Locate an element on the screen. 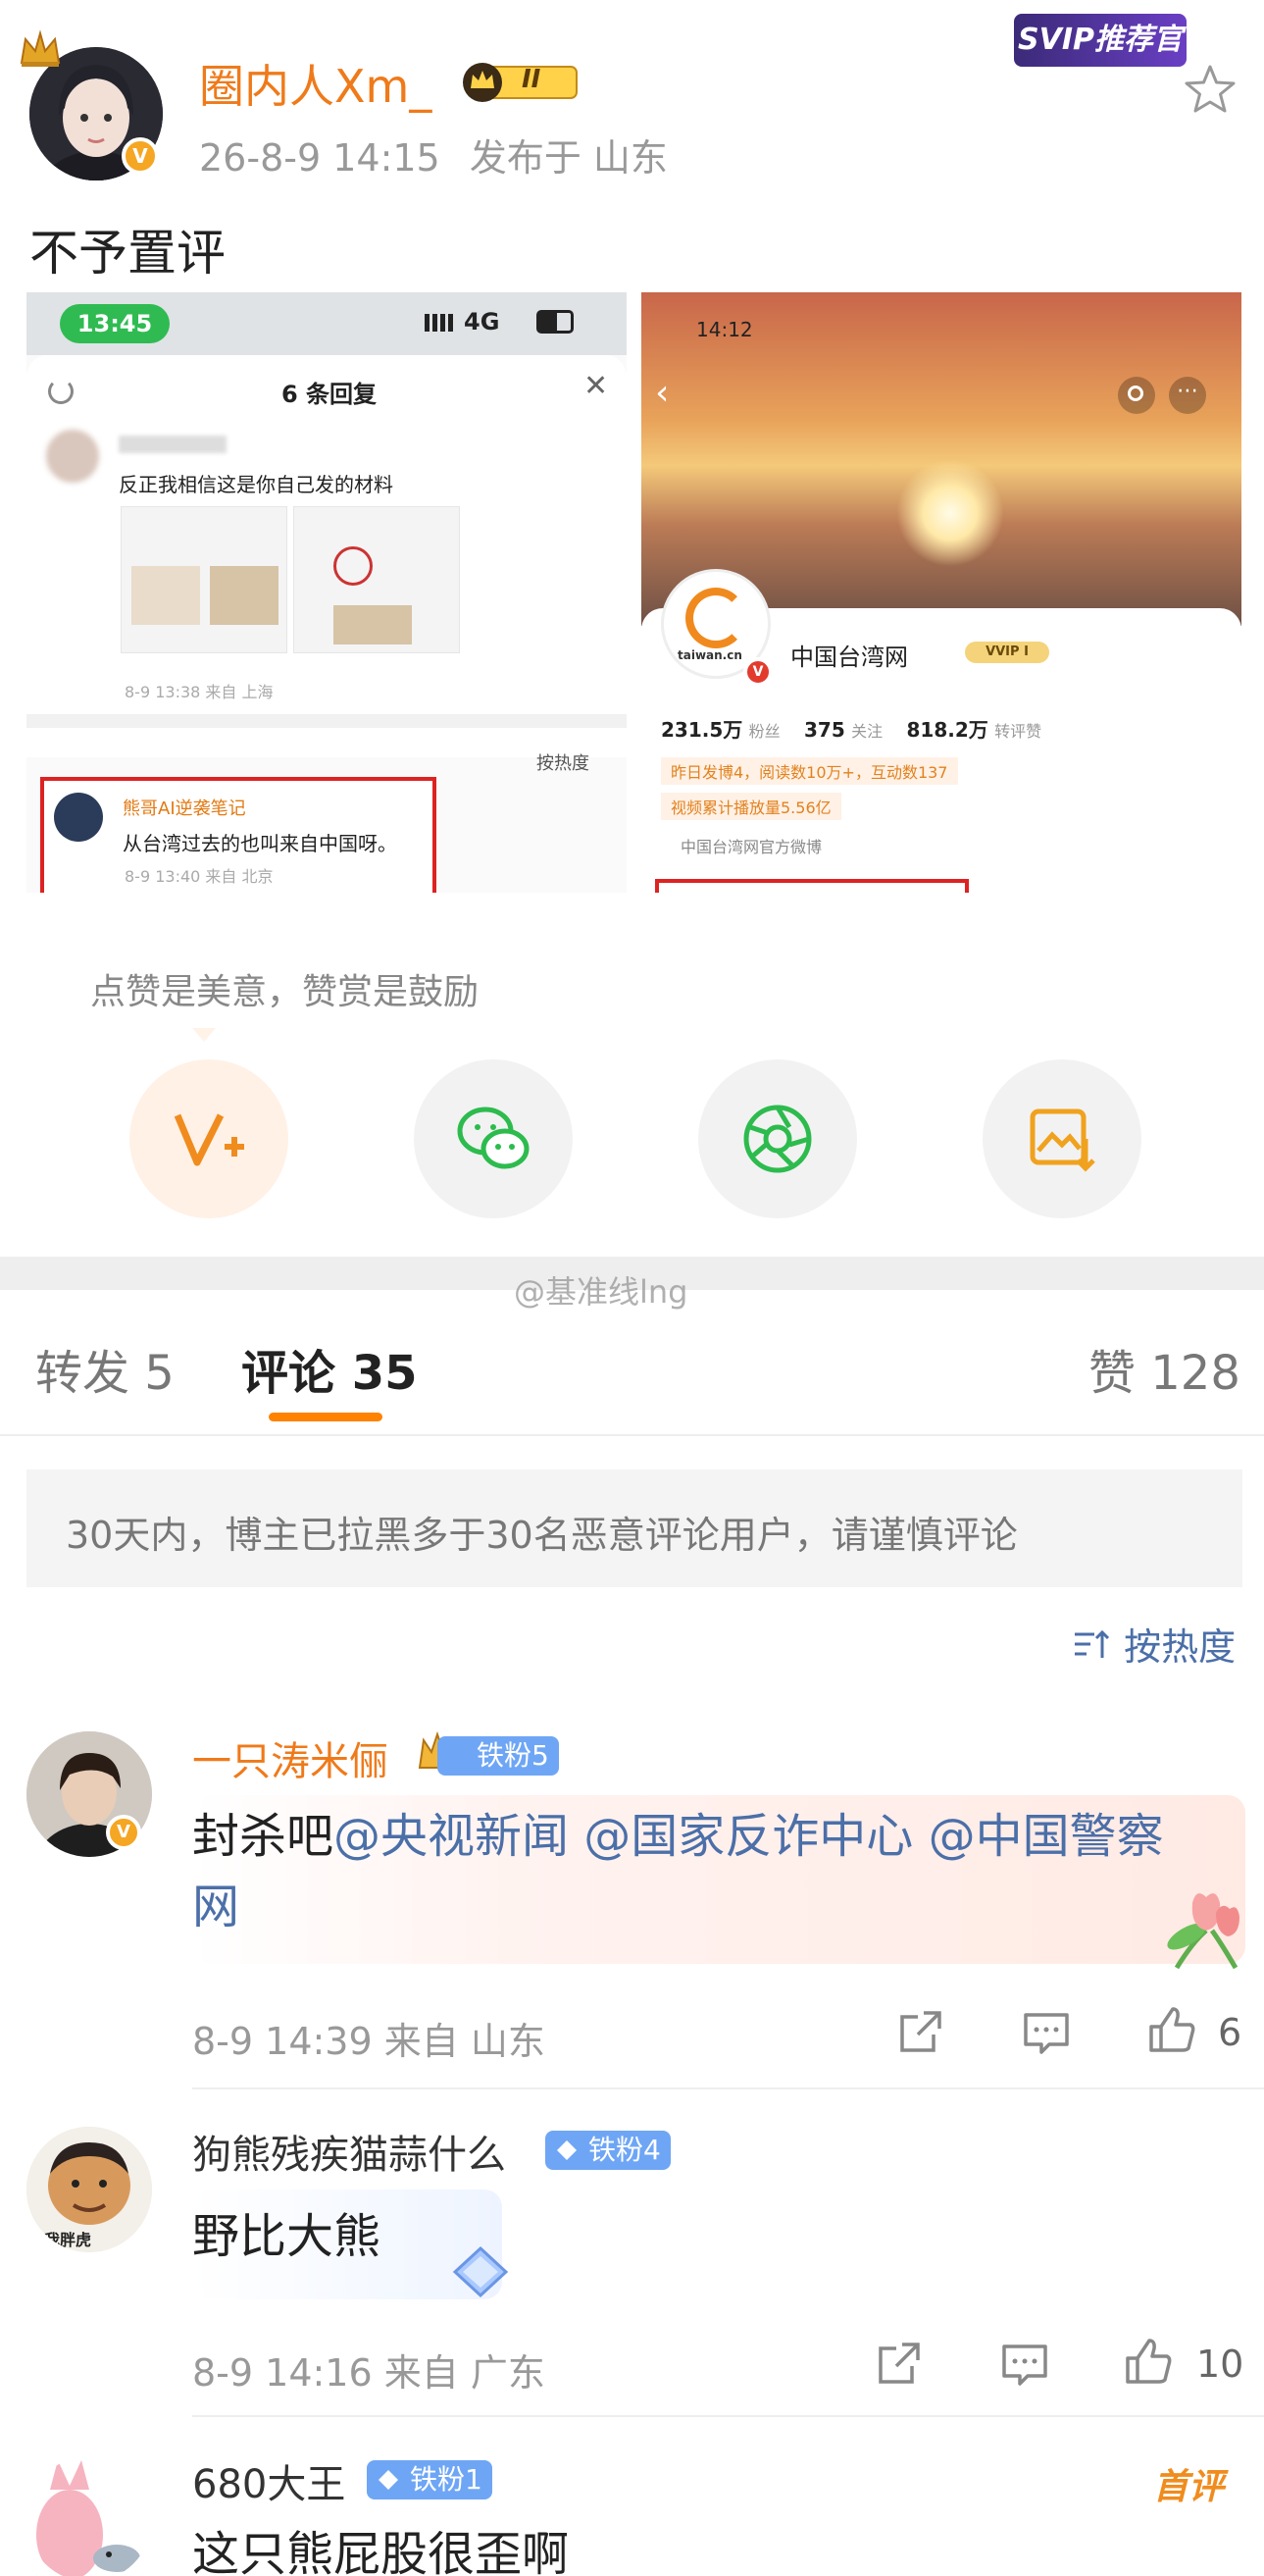  account-stats: 231.5万 粉丝 375 关注 818.2万 转评赞 is located at coordinates (851, 730).